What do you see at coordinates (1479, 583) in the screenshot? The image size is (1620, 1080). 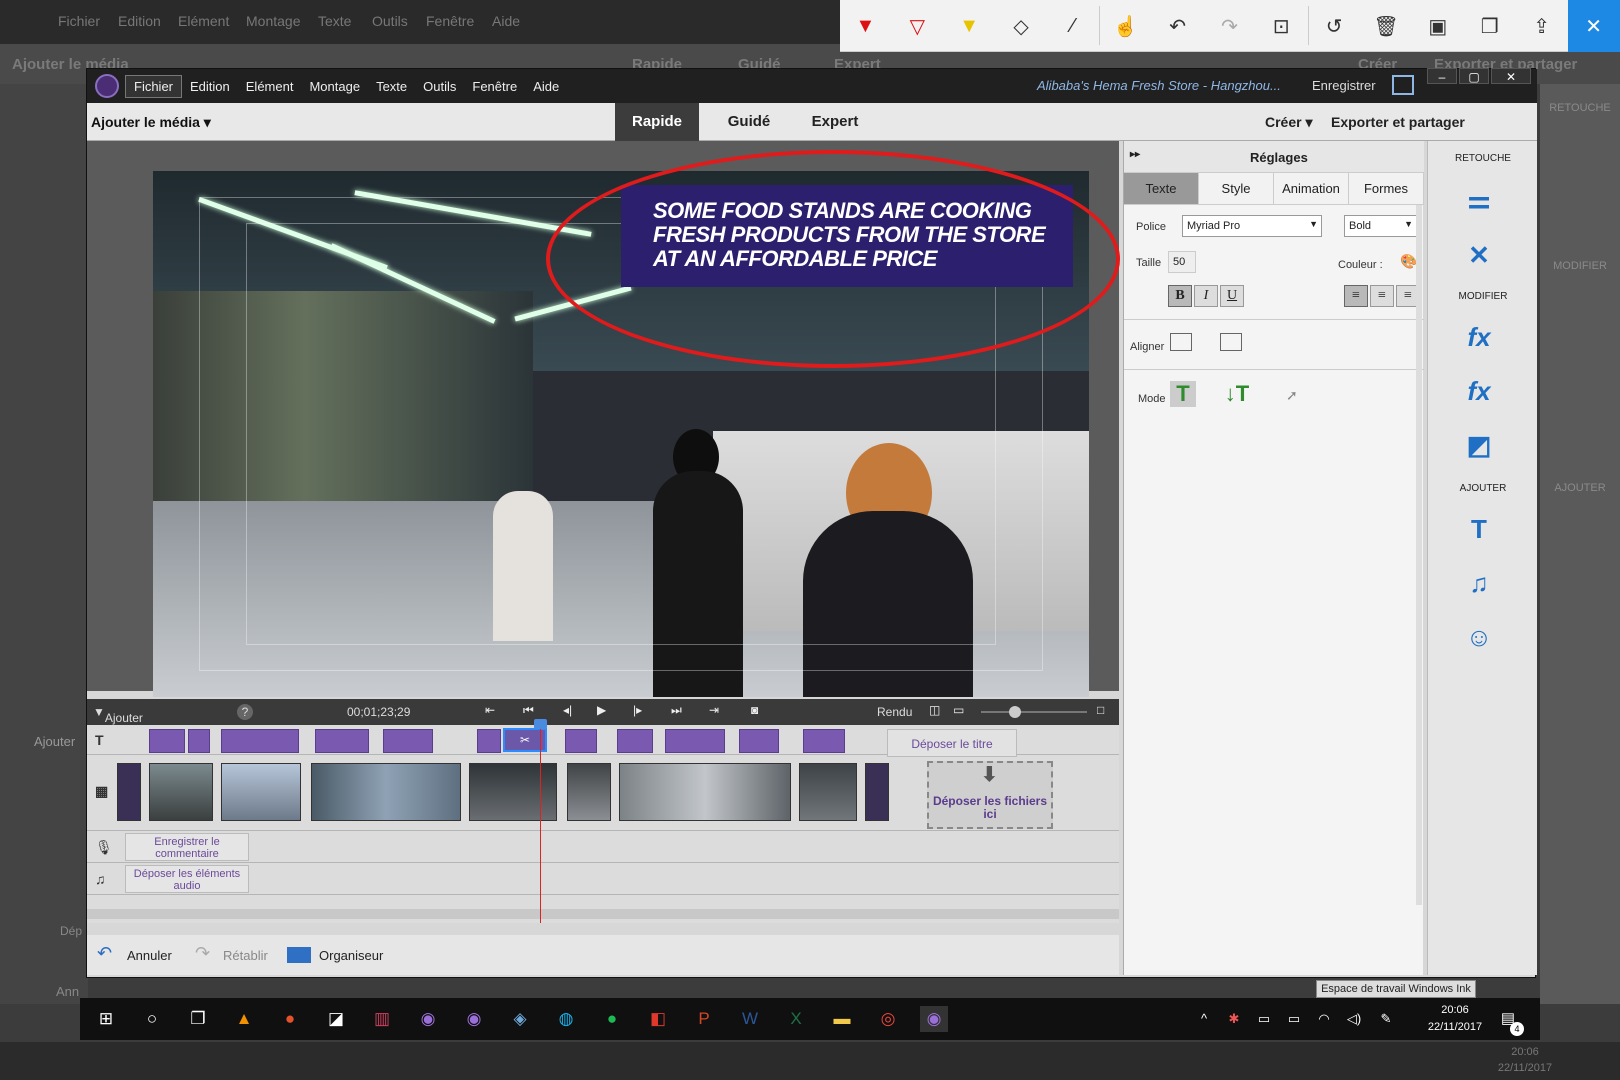 I see `music-icon: ♫` at bounding box center [1479, 583].